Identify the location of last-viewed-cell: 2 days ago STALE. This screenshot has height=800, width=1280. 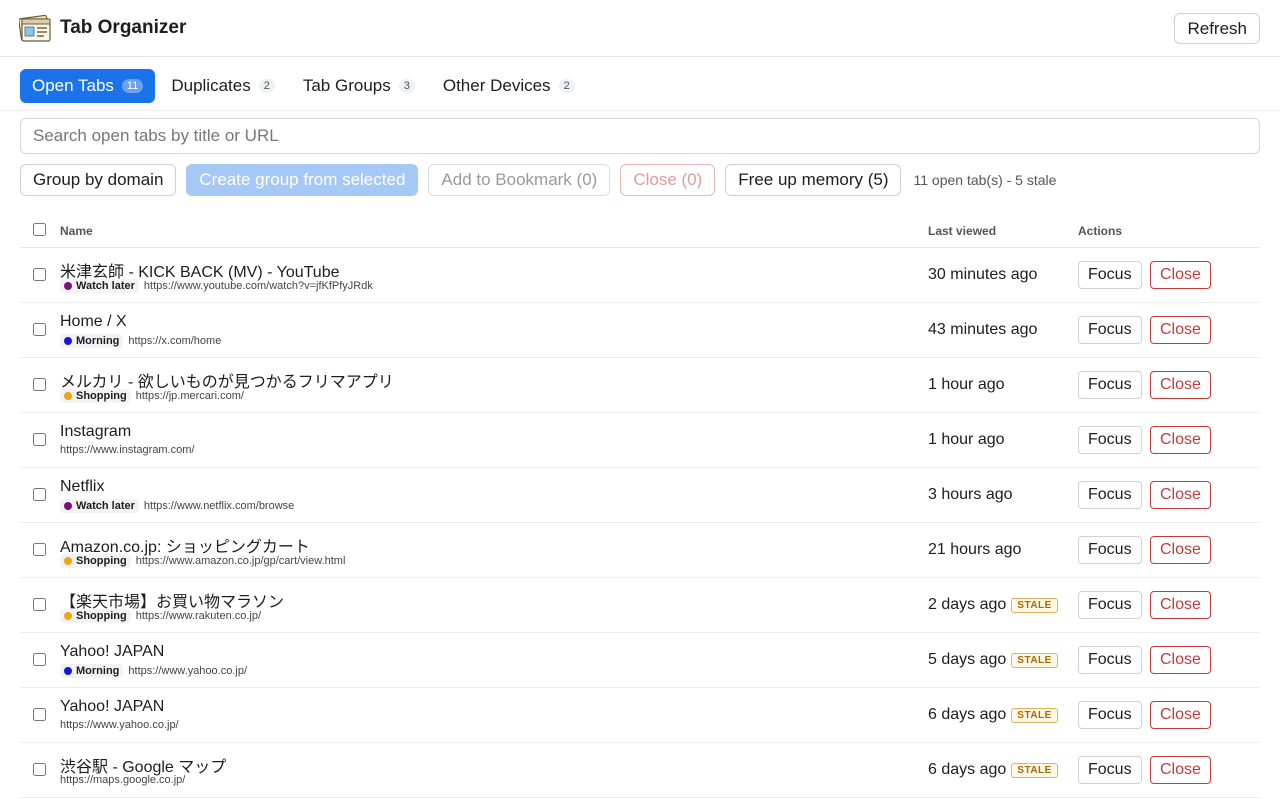
(993, 605).